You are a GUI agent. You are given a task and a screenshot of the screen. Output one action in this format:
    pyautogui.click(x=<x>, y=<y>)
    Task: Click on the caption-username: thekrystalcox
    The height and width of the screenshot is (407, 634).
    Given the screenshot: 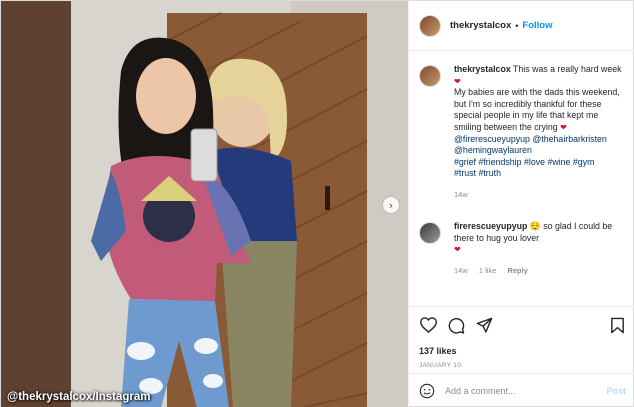 What is the action you would take?
    pyautogui.click(x=482, y=69)
    